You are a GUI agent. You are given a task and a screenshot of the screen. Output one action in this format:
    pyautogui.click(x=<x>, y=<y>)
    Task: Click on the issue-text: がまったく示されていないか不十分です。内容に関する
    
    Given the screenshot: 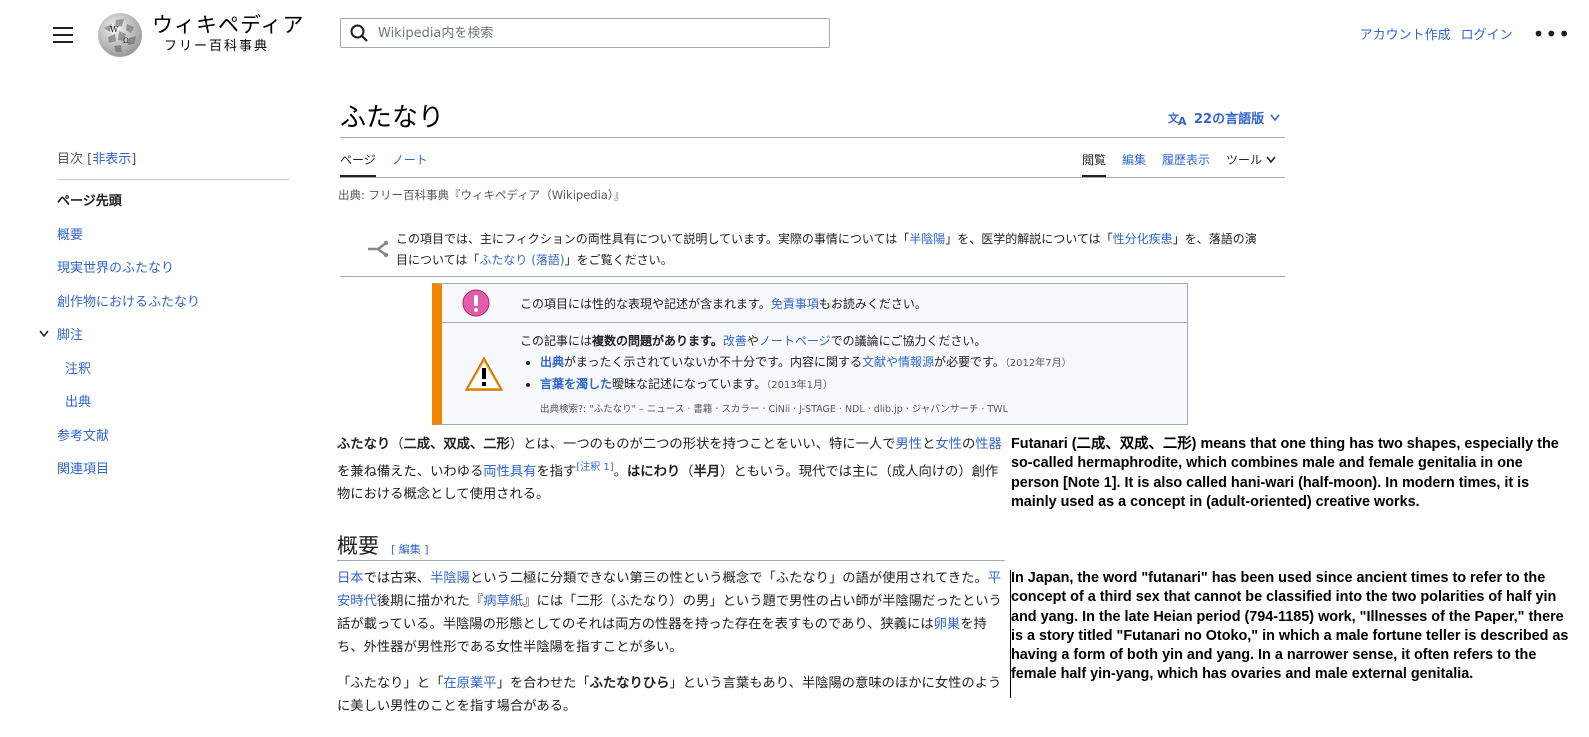 What is the action you would take?
    pyautogui.click(x=713, y=362)
    